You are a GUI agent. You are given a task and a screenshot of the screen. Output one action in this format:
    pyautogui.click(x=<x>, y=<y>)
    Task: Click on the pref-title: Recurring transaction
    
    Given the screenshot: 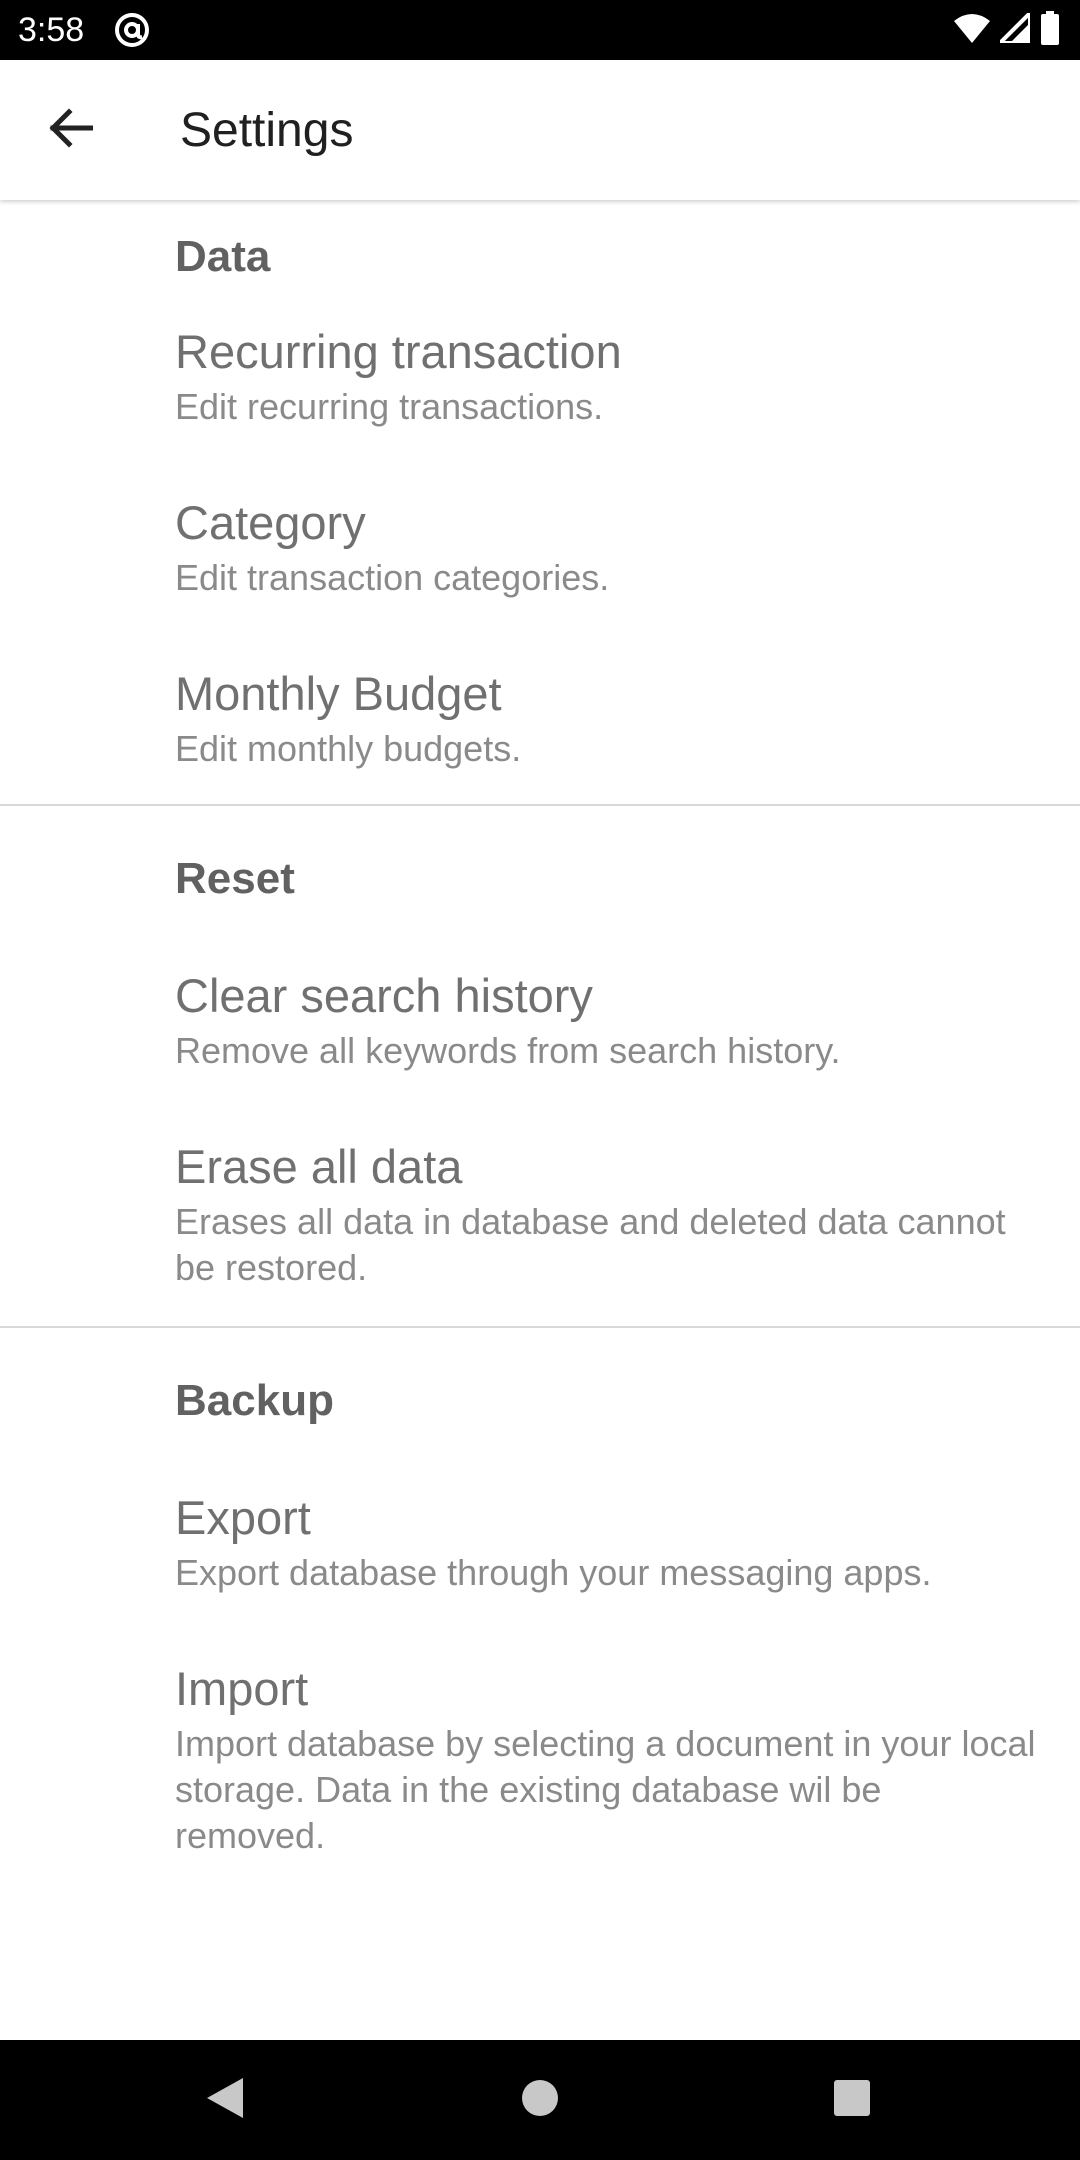 What is the action you would take?
    pyautogui.click(x=398, y=351)
    